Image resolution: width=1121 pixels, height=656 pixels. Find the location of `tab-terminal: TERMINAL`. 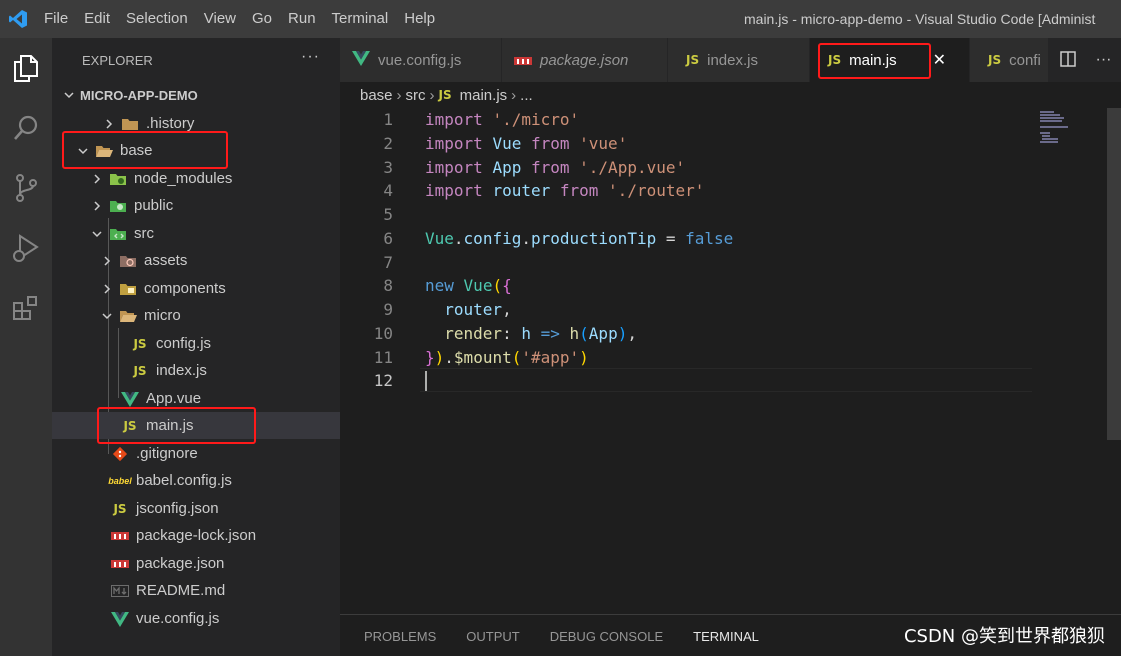

tab-terminal: TERMINAL is located at coordinates (726, 635).